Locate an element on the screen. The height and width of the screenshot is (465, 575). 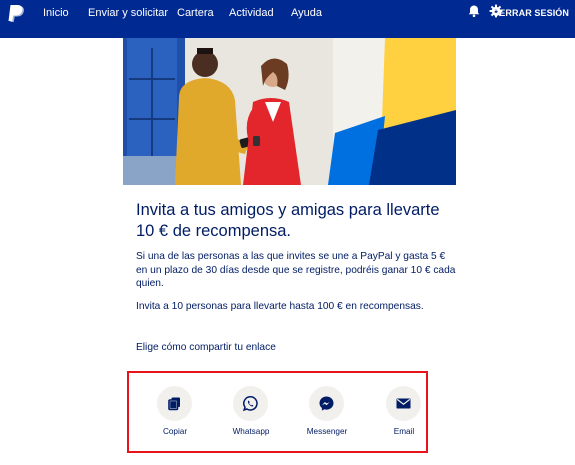
share-email-button: Email is located at coordinates (404, 414).